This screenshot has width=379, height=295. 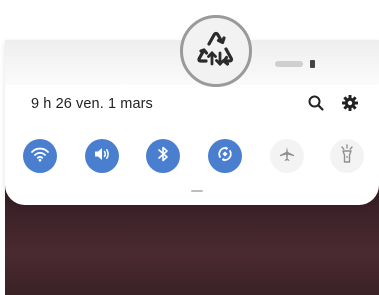 What do you see at coordinates (316, 103) in the screenshot?
I see `search-icon` at bounding box center [316, 103].